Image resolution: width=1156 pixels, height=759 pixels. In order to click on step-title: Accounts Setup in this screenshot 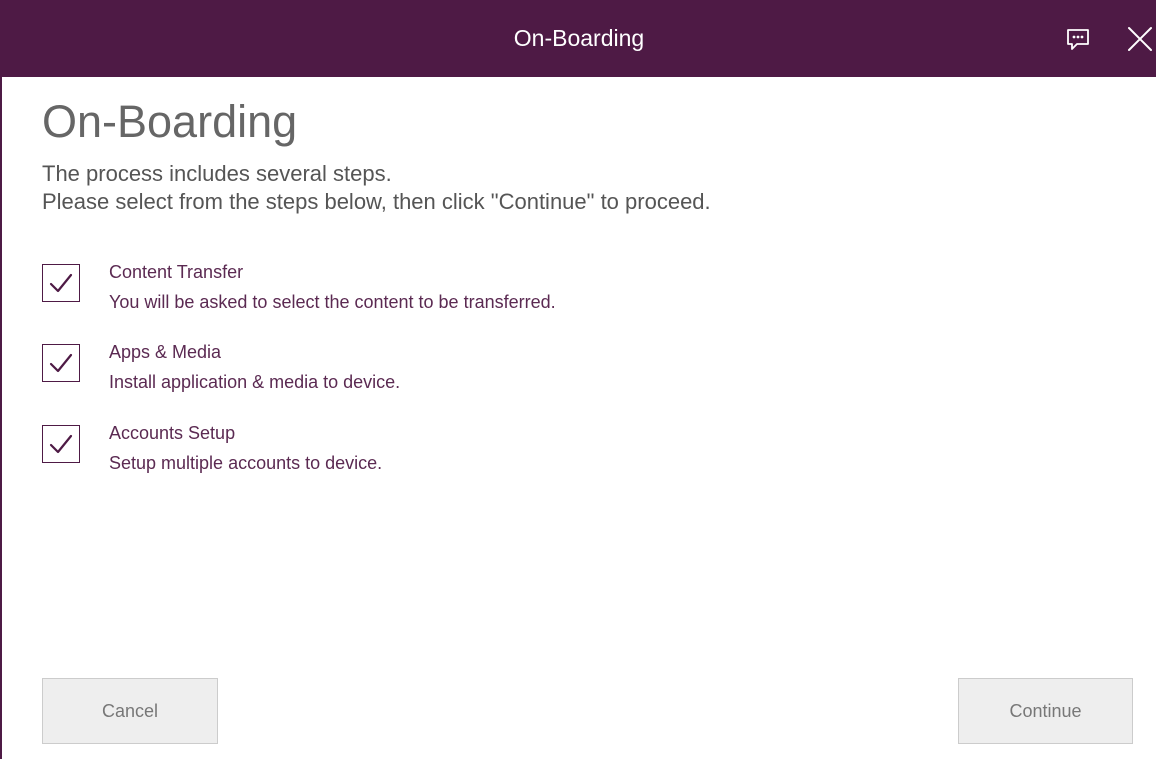, I will do `click(172, 433)`.